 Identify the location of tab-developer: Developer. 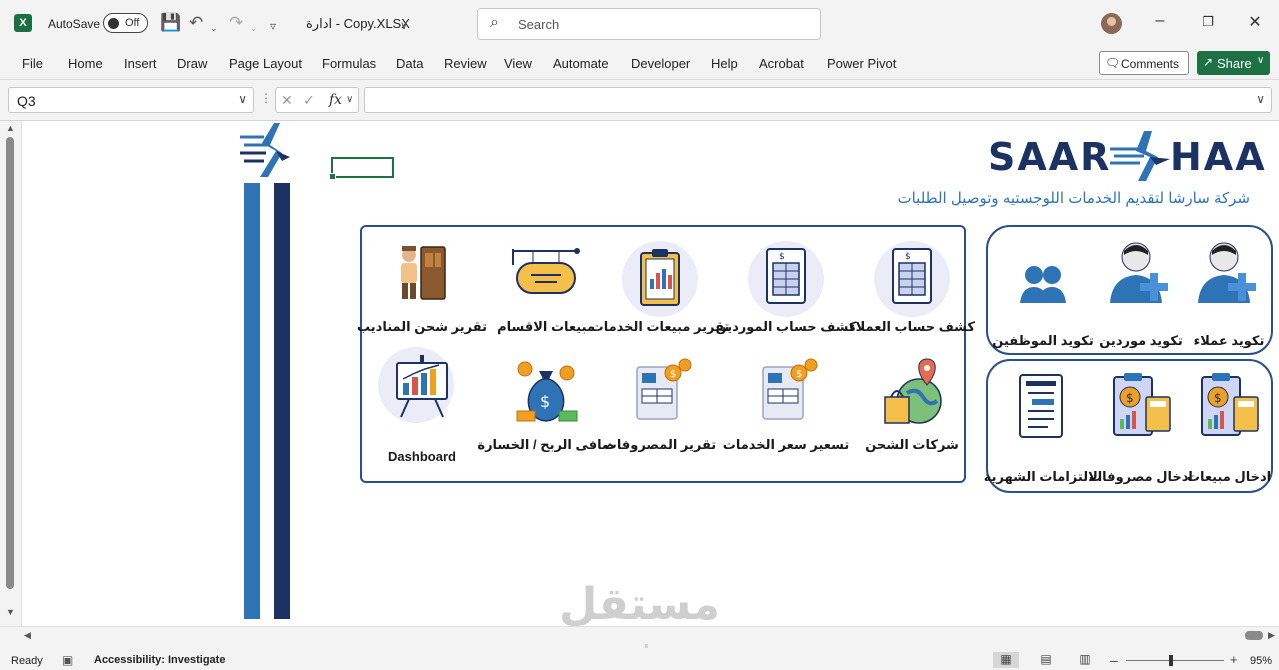
(660, 63).